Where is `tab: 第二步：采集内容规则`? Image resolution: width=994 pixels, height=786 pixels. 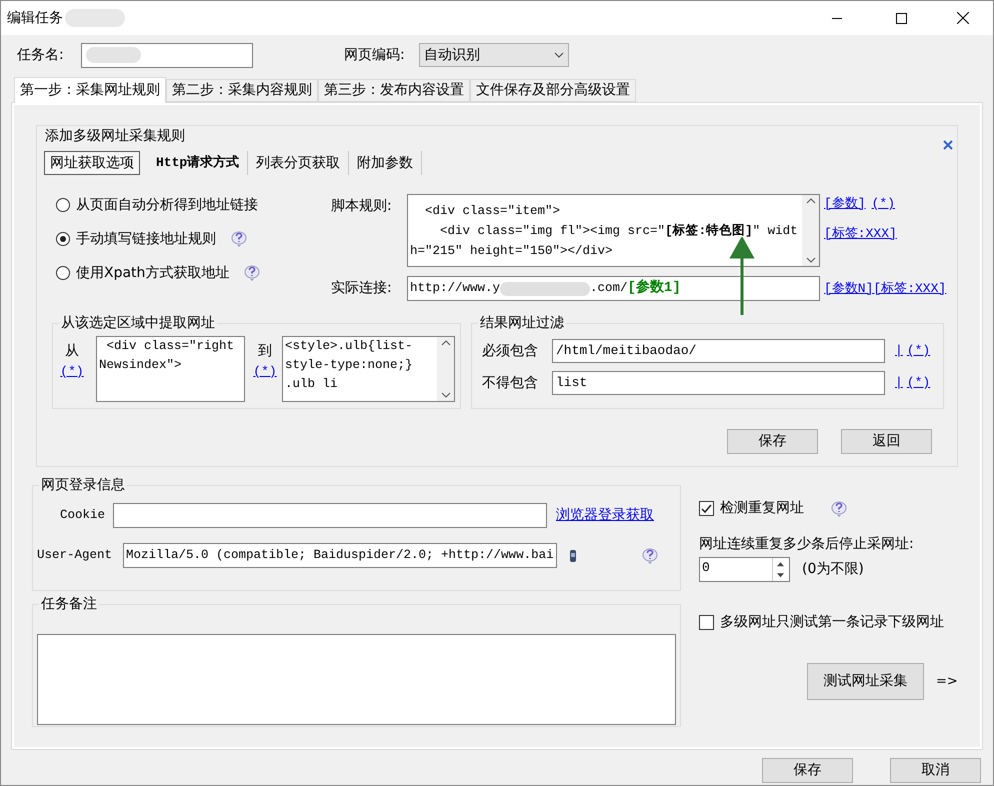
tab: 第二步：采集内容规则 is located at coordinates (242, 90).